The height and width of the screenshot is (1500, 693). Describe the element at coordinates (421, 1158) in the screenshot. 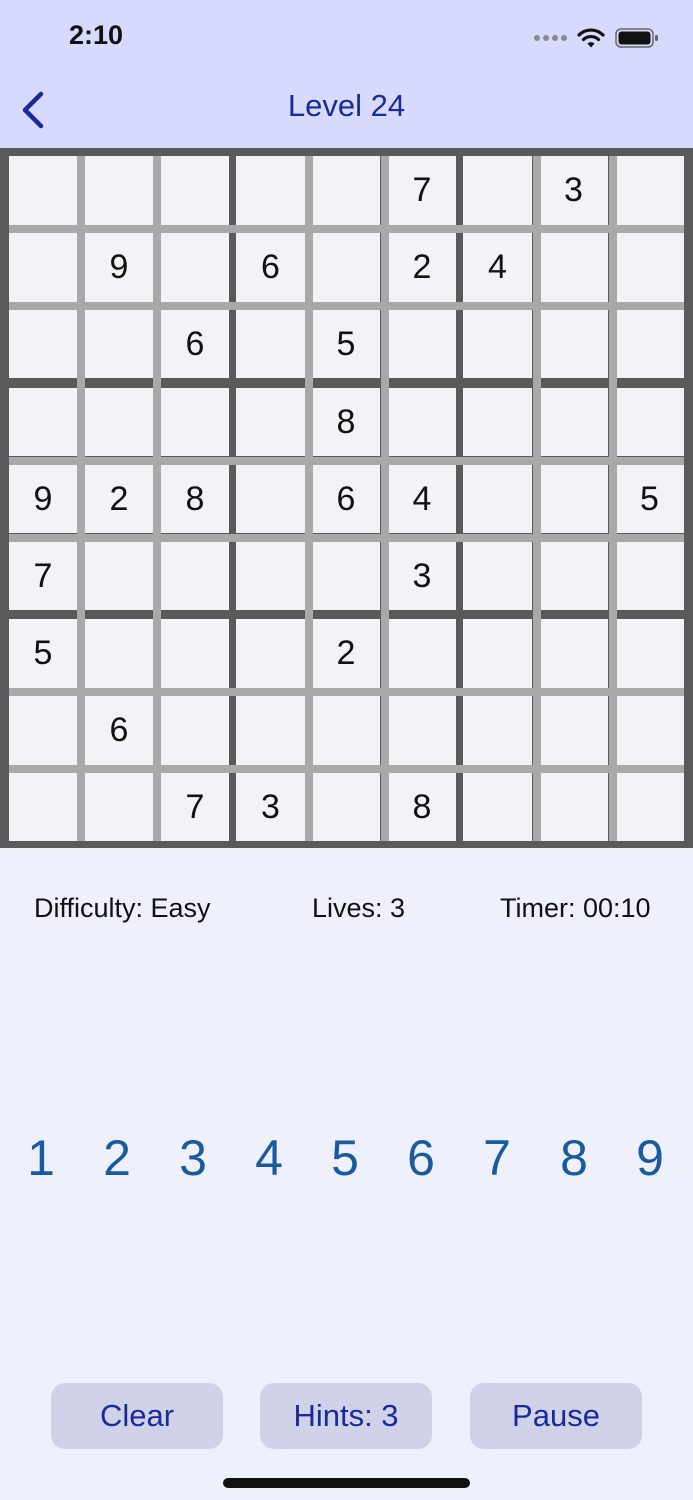

I see `number-key-6: 6` at that location.